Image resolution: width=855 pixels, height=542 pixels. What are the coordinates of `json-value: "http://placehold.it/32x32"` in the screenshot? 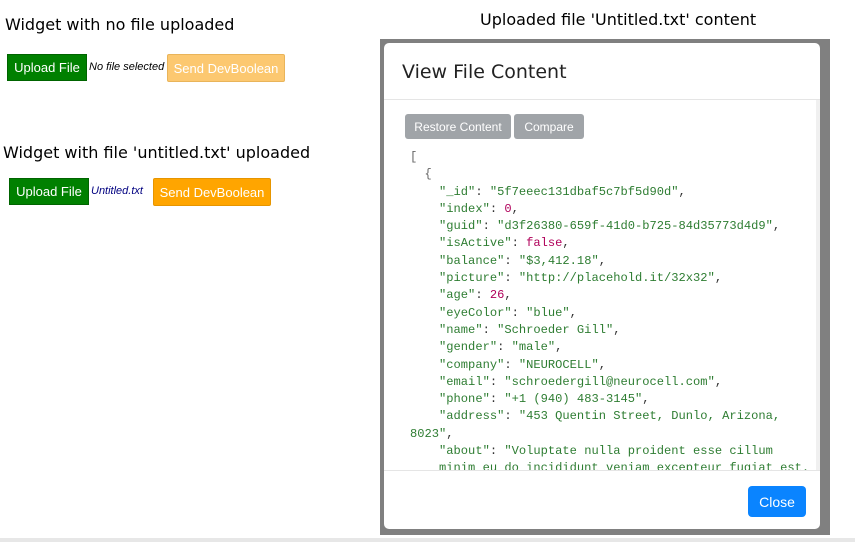 It's located at (616, 278).